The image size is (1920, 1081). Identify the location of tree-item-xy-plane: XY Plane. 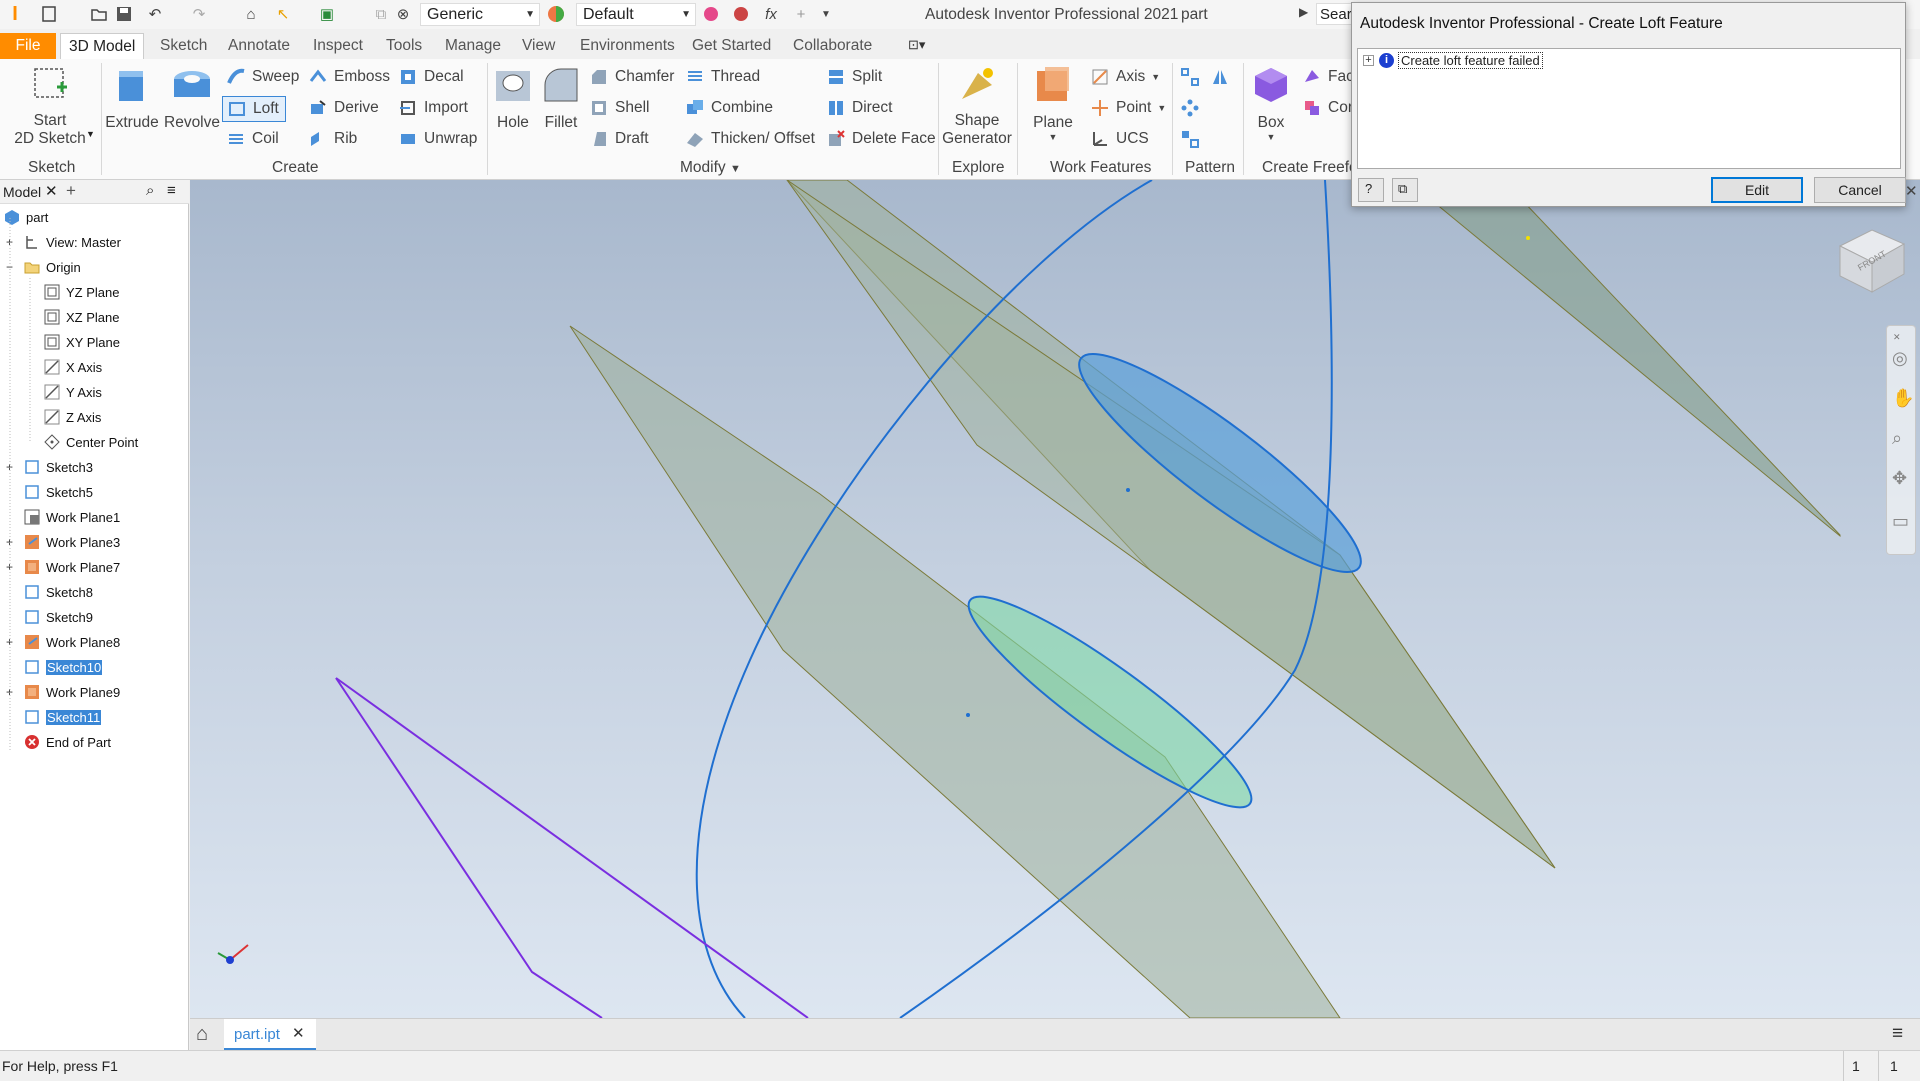
(82, 342).